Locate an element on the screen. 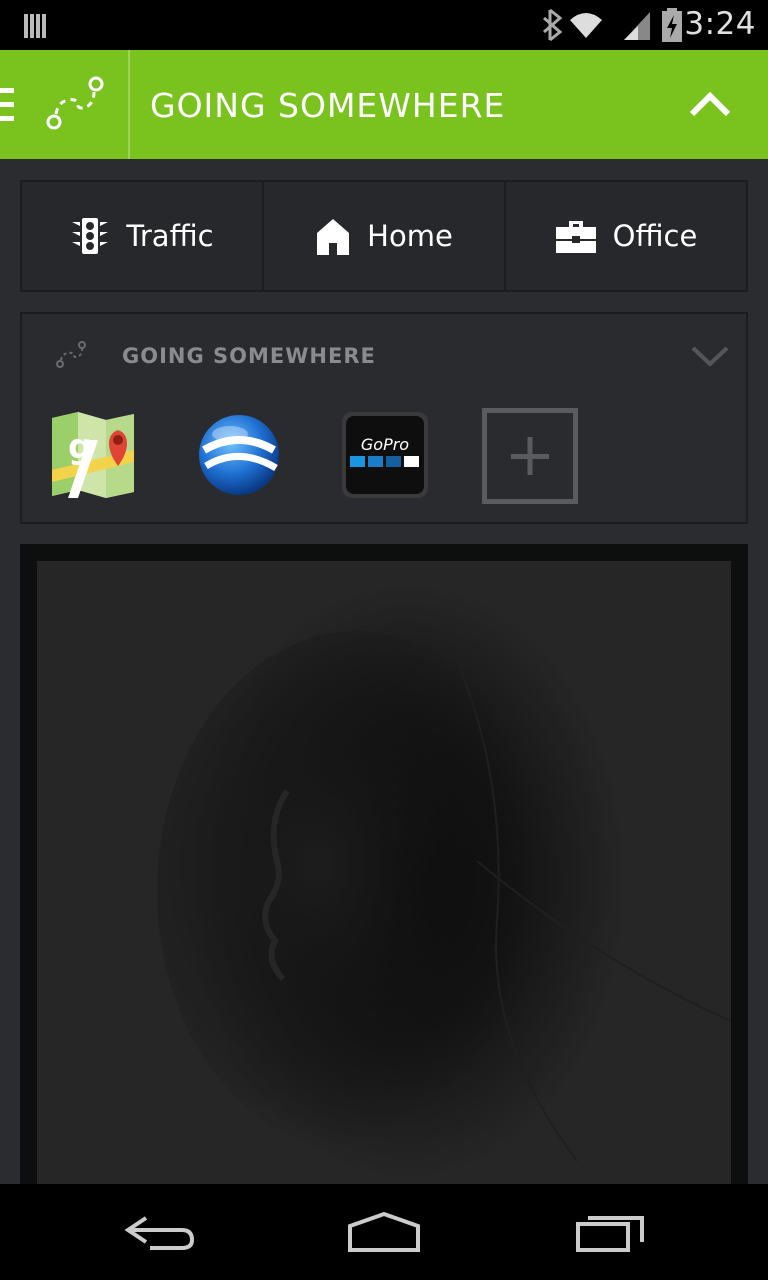 This screenshot has width=768, height=1280. traffic-button: Traffic is located at coordinates (143, 236).